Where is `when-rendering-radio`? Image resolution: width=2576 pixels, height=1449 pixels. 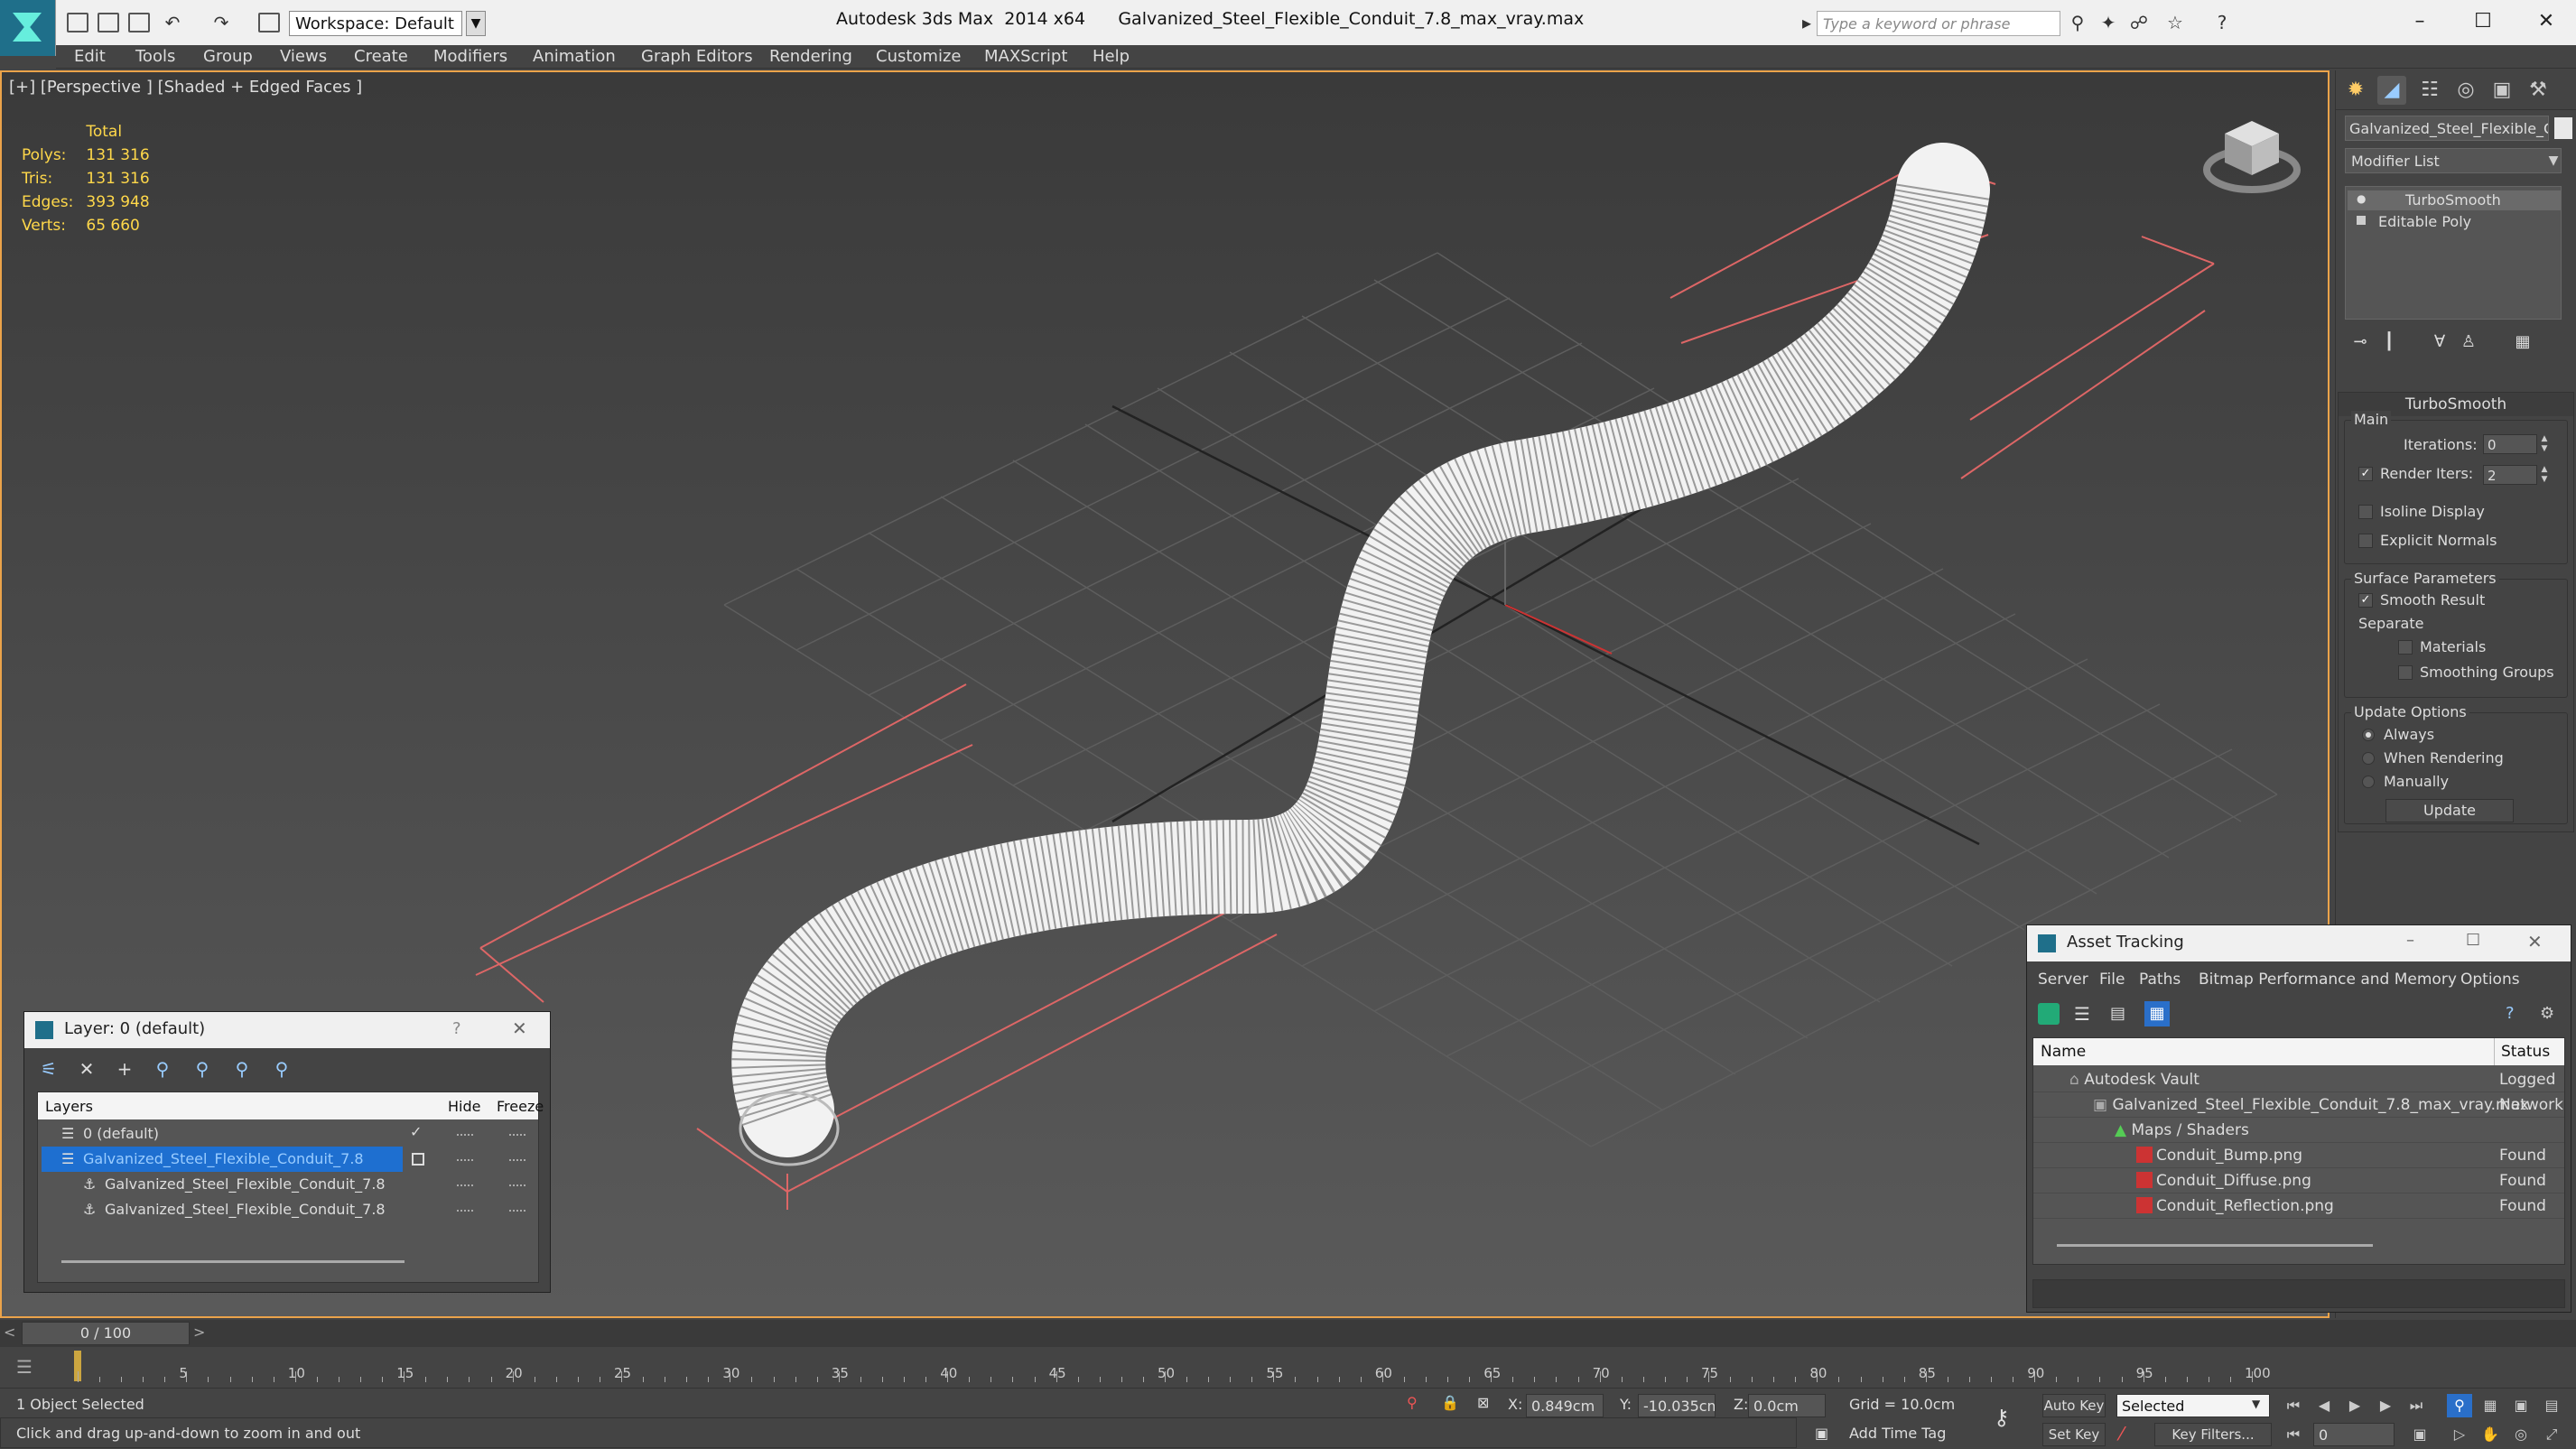
when-rendering-radio is located at coordinates (2368, 758).